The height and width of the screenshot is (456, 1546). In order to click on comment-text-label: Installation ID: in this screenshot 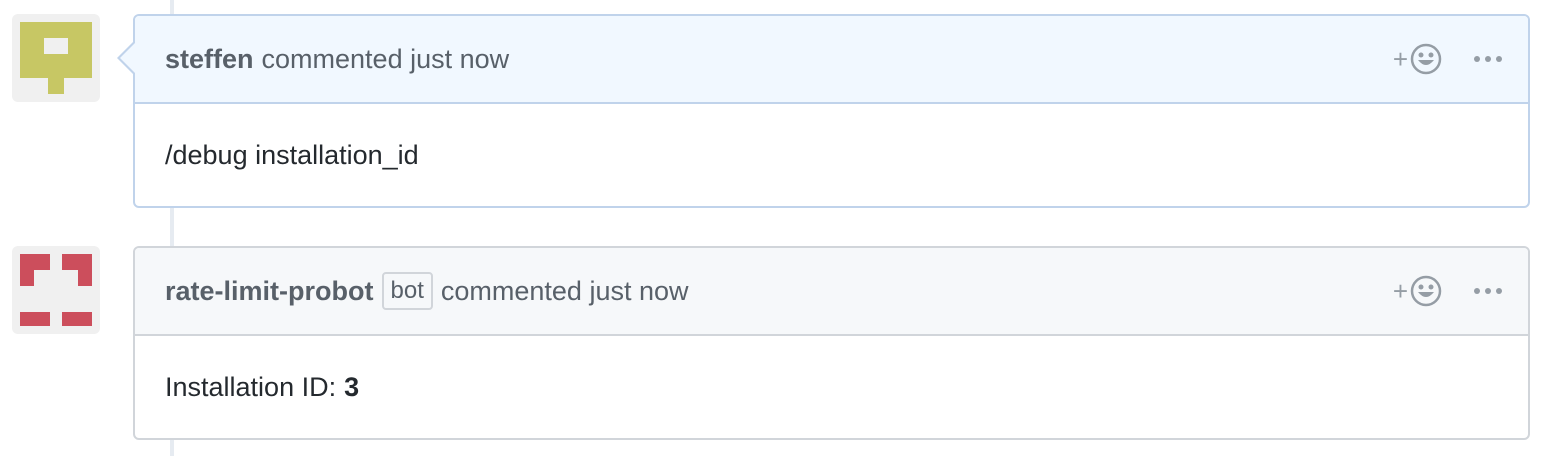, I will do `click(251, 386)`.